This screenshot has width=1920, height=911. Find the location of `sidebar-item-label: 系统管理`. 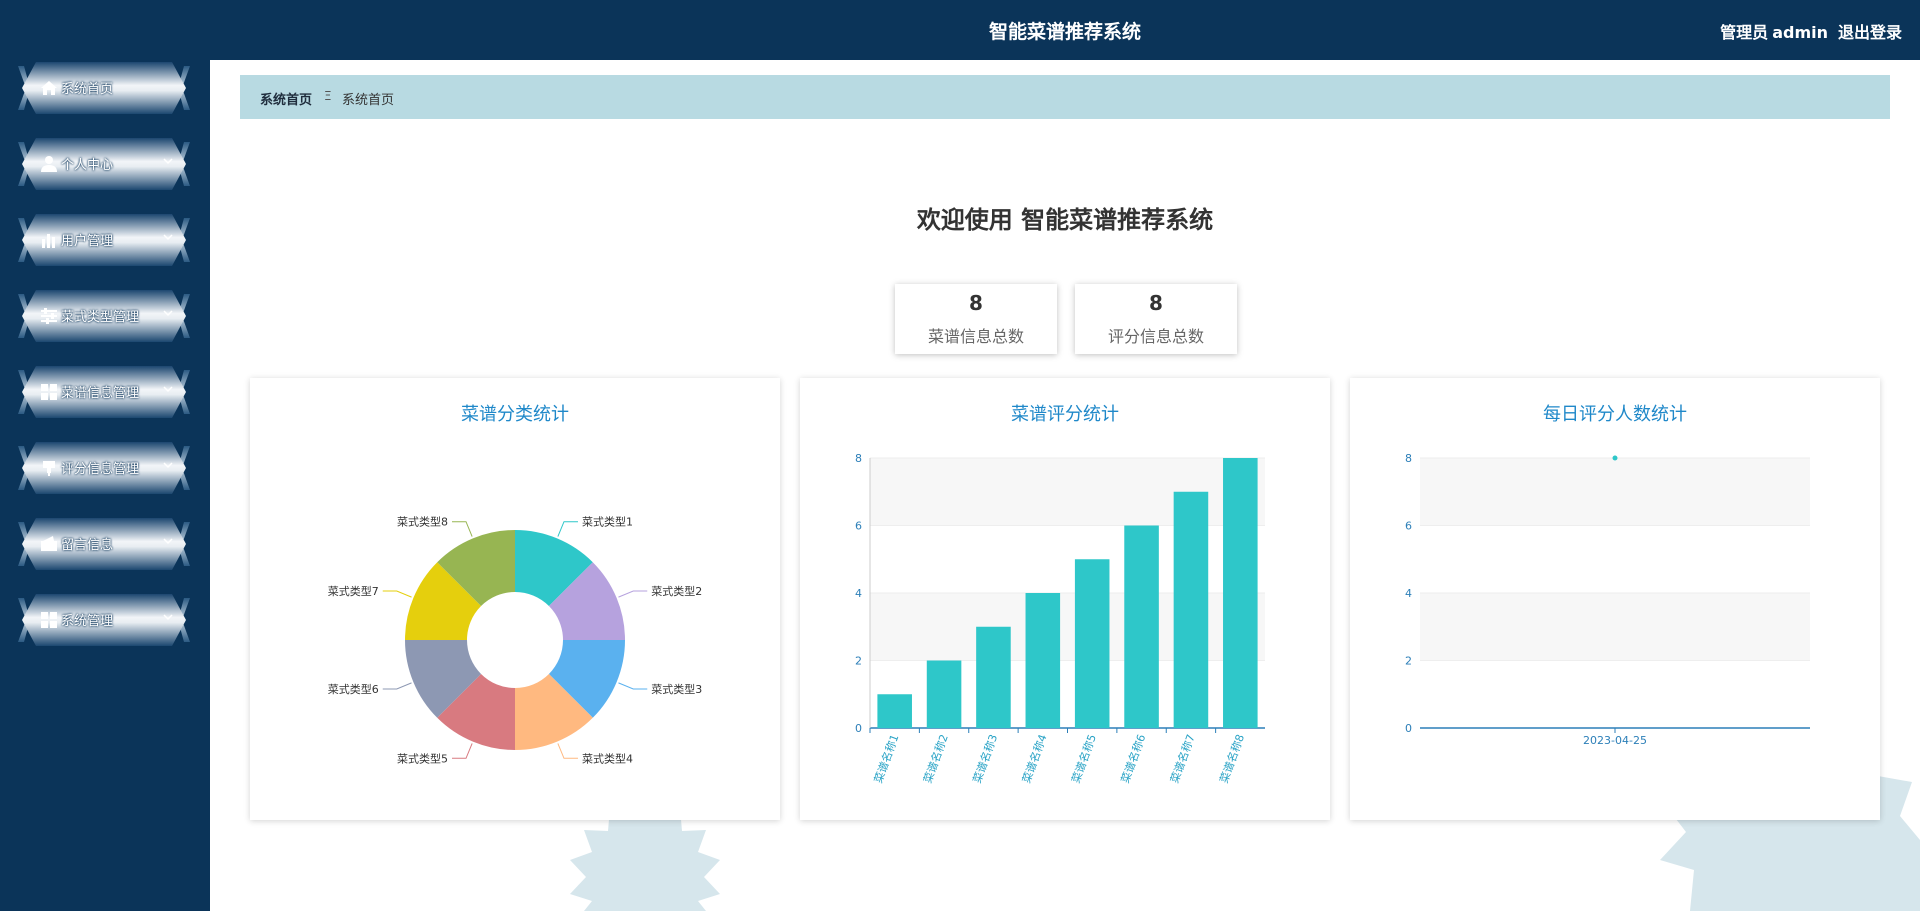

sidebar-item-label: 系统管理 is located at coordinates (87, 621).